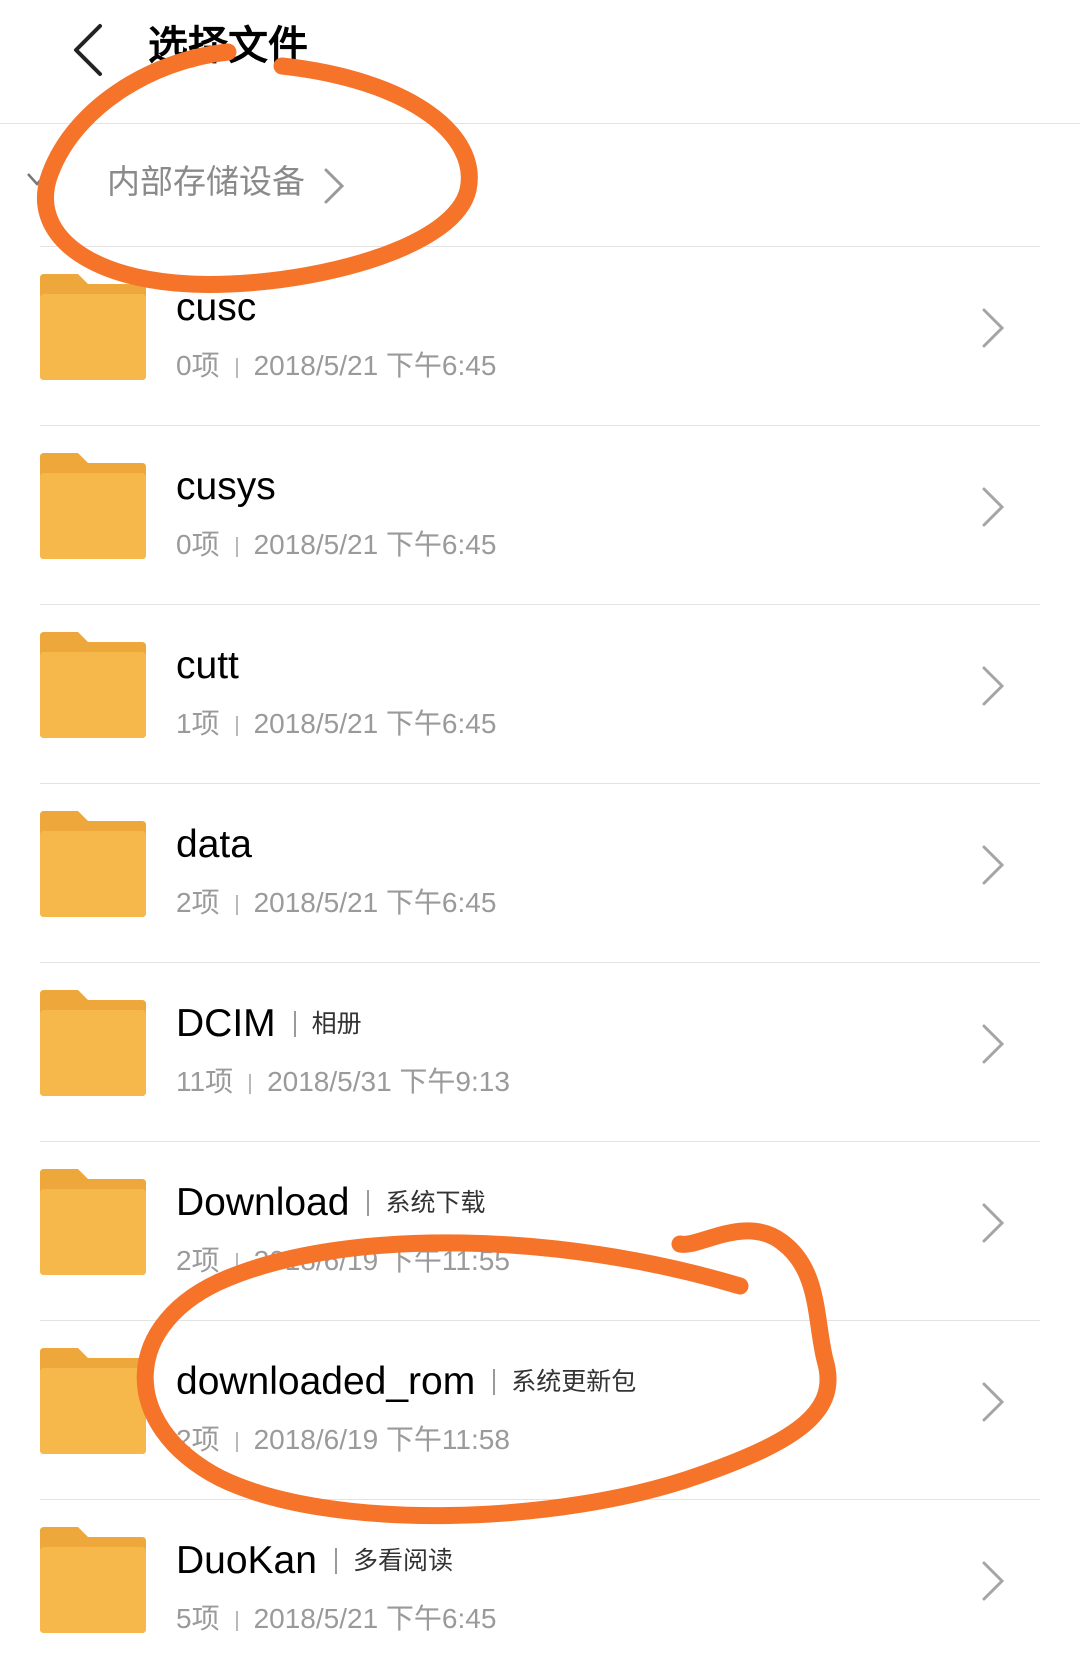 The width and height of the screenshot is (1080, 1678). Describe the element at coordinates (336, 1023) in the screenshot. I see `folder-tag: 相册` at that location.